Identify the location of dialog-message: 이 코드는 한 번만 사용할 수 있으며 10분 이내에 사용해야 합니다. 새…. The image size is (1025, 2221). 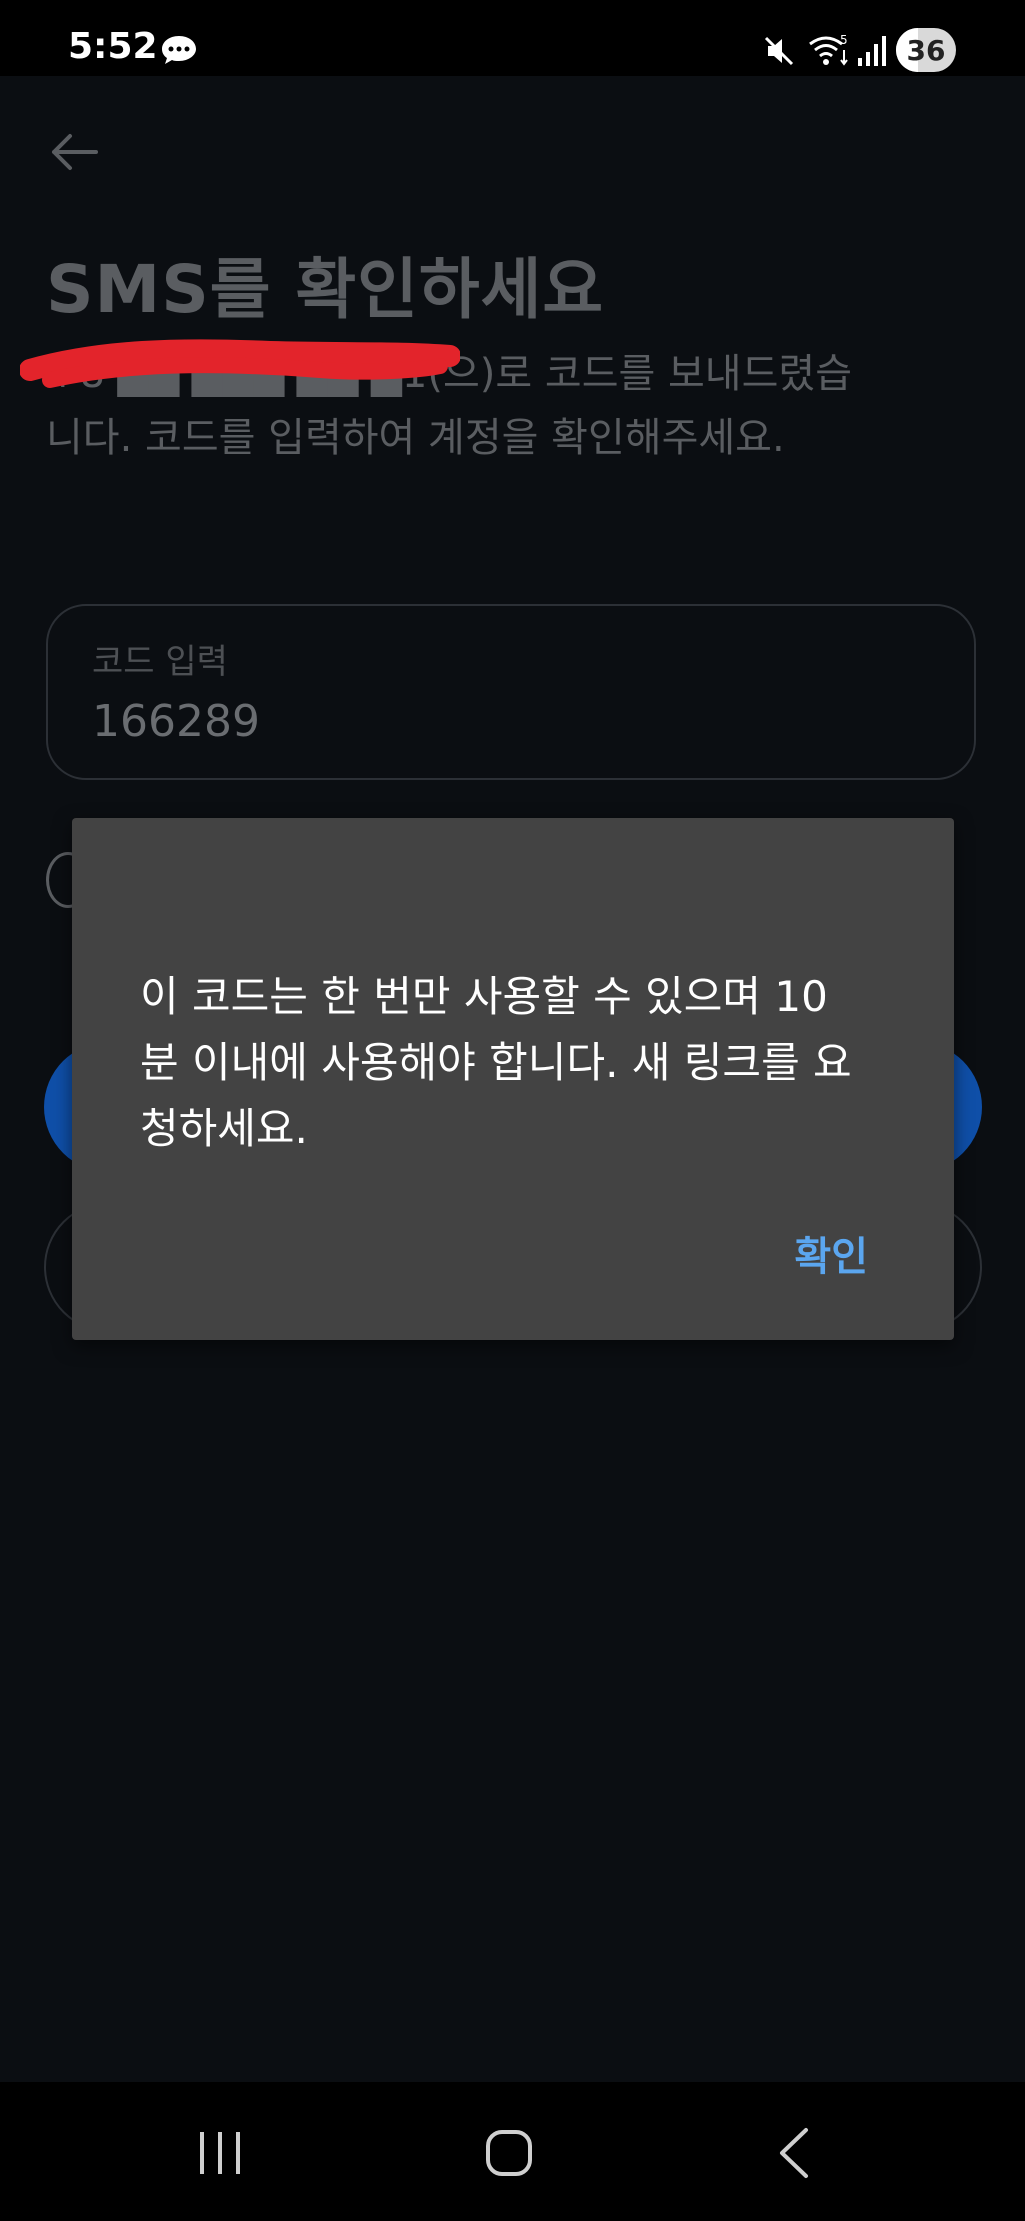
(496, 1062).